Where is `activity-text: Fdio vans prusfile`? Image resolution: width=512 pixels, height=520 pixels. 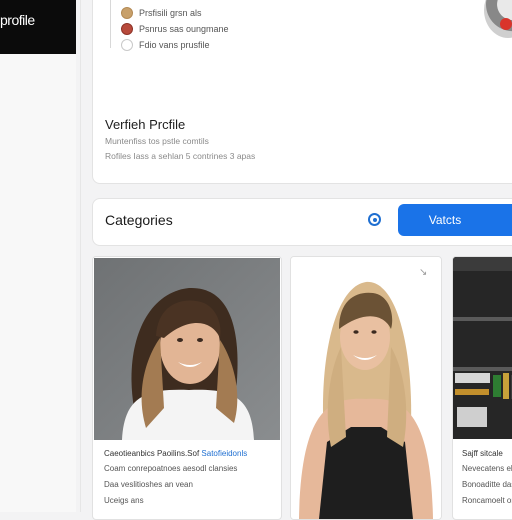
activity-text: Fdio vans prusfile is located at coordinates (174, 45).